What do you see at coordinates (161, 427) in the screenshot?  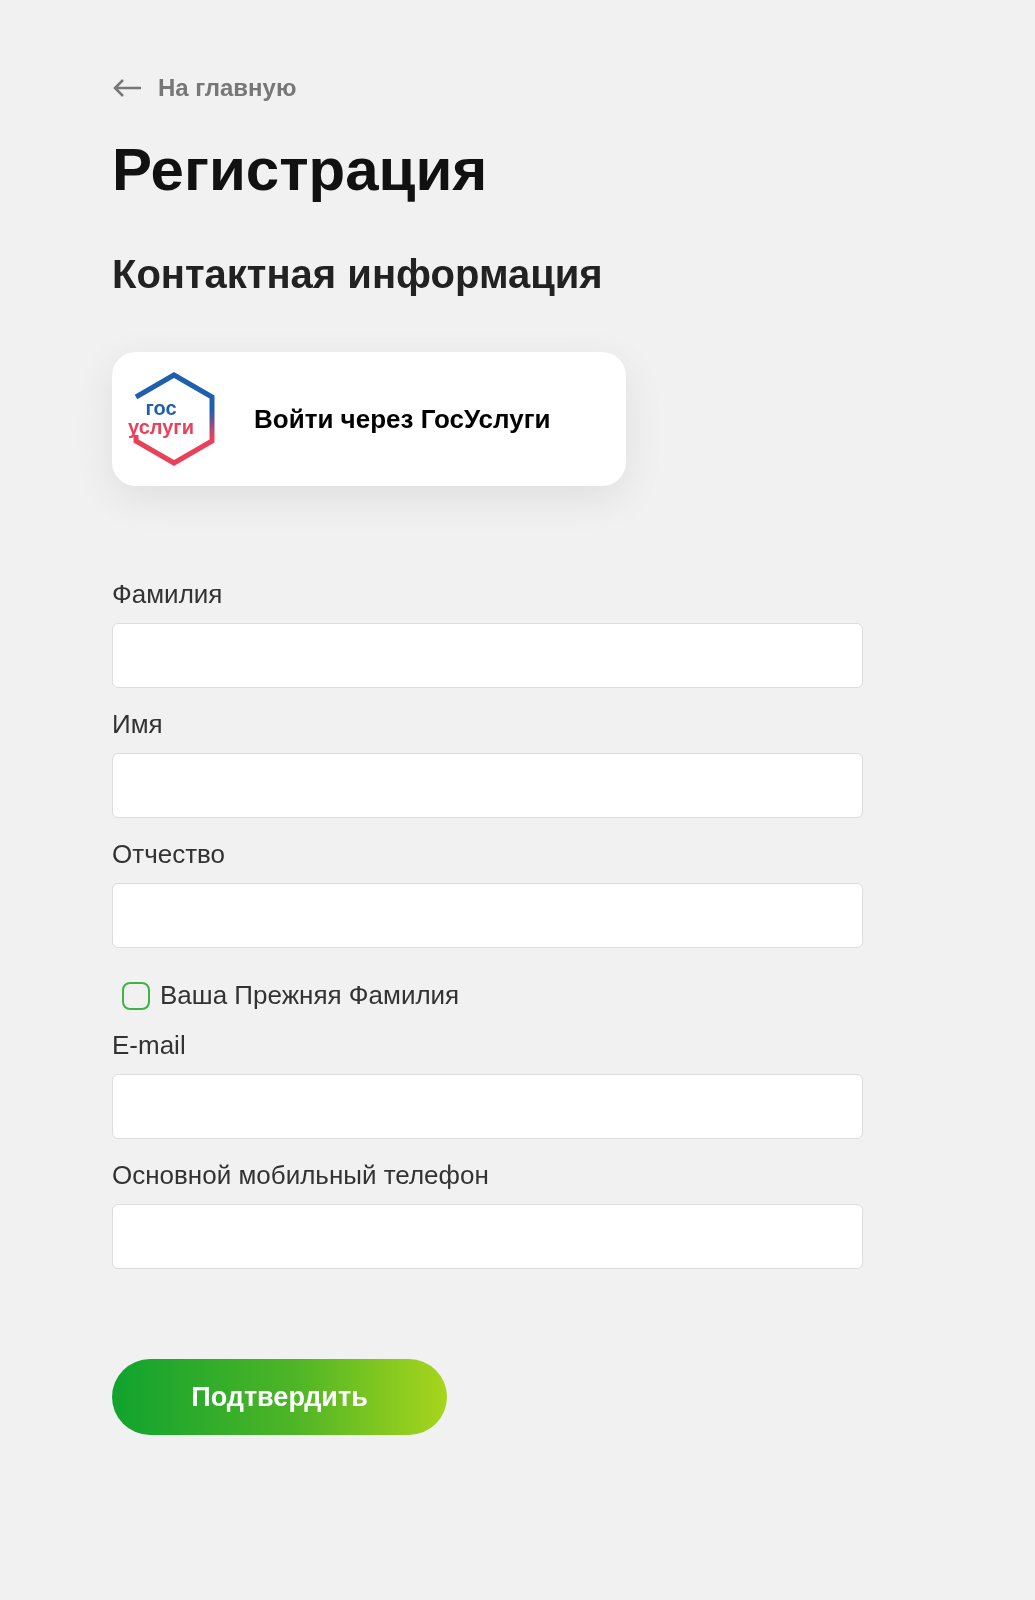 I see `logo-text: услуги` at bounding box center [161, 427].